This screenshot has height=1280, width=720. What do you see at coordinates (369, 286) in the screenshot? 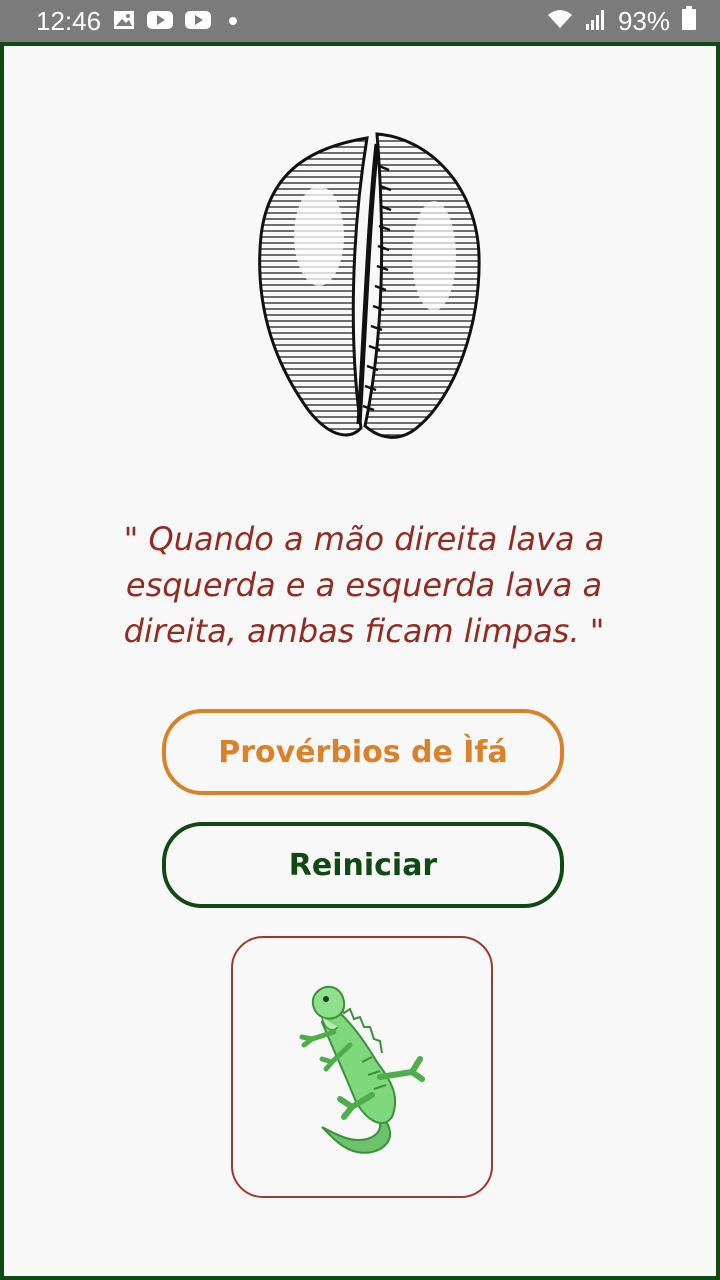
I see `cowrie-shell-icon` at bounding box center [369, 286].